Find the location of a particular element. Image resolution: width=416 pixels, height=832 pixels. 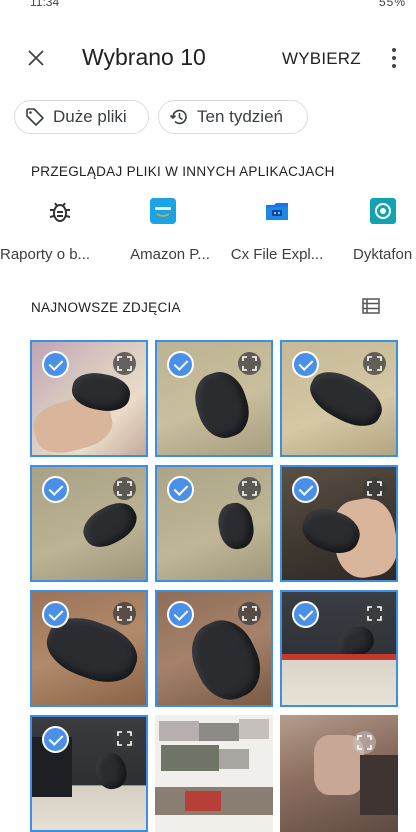

chip-large-files: Duże pliki is located at coordinates (81, 117).